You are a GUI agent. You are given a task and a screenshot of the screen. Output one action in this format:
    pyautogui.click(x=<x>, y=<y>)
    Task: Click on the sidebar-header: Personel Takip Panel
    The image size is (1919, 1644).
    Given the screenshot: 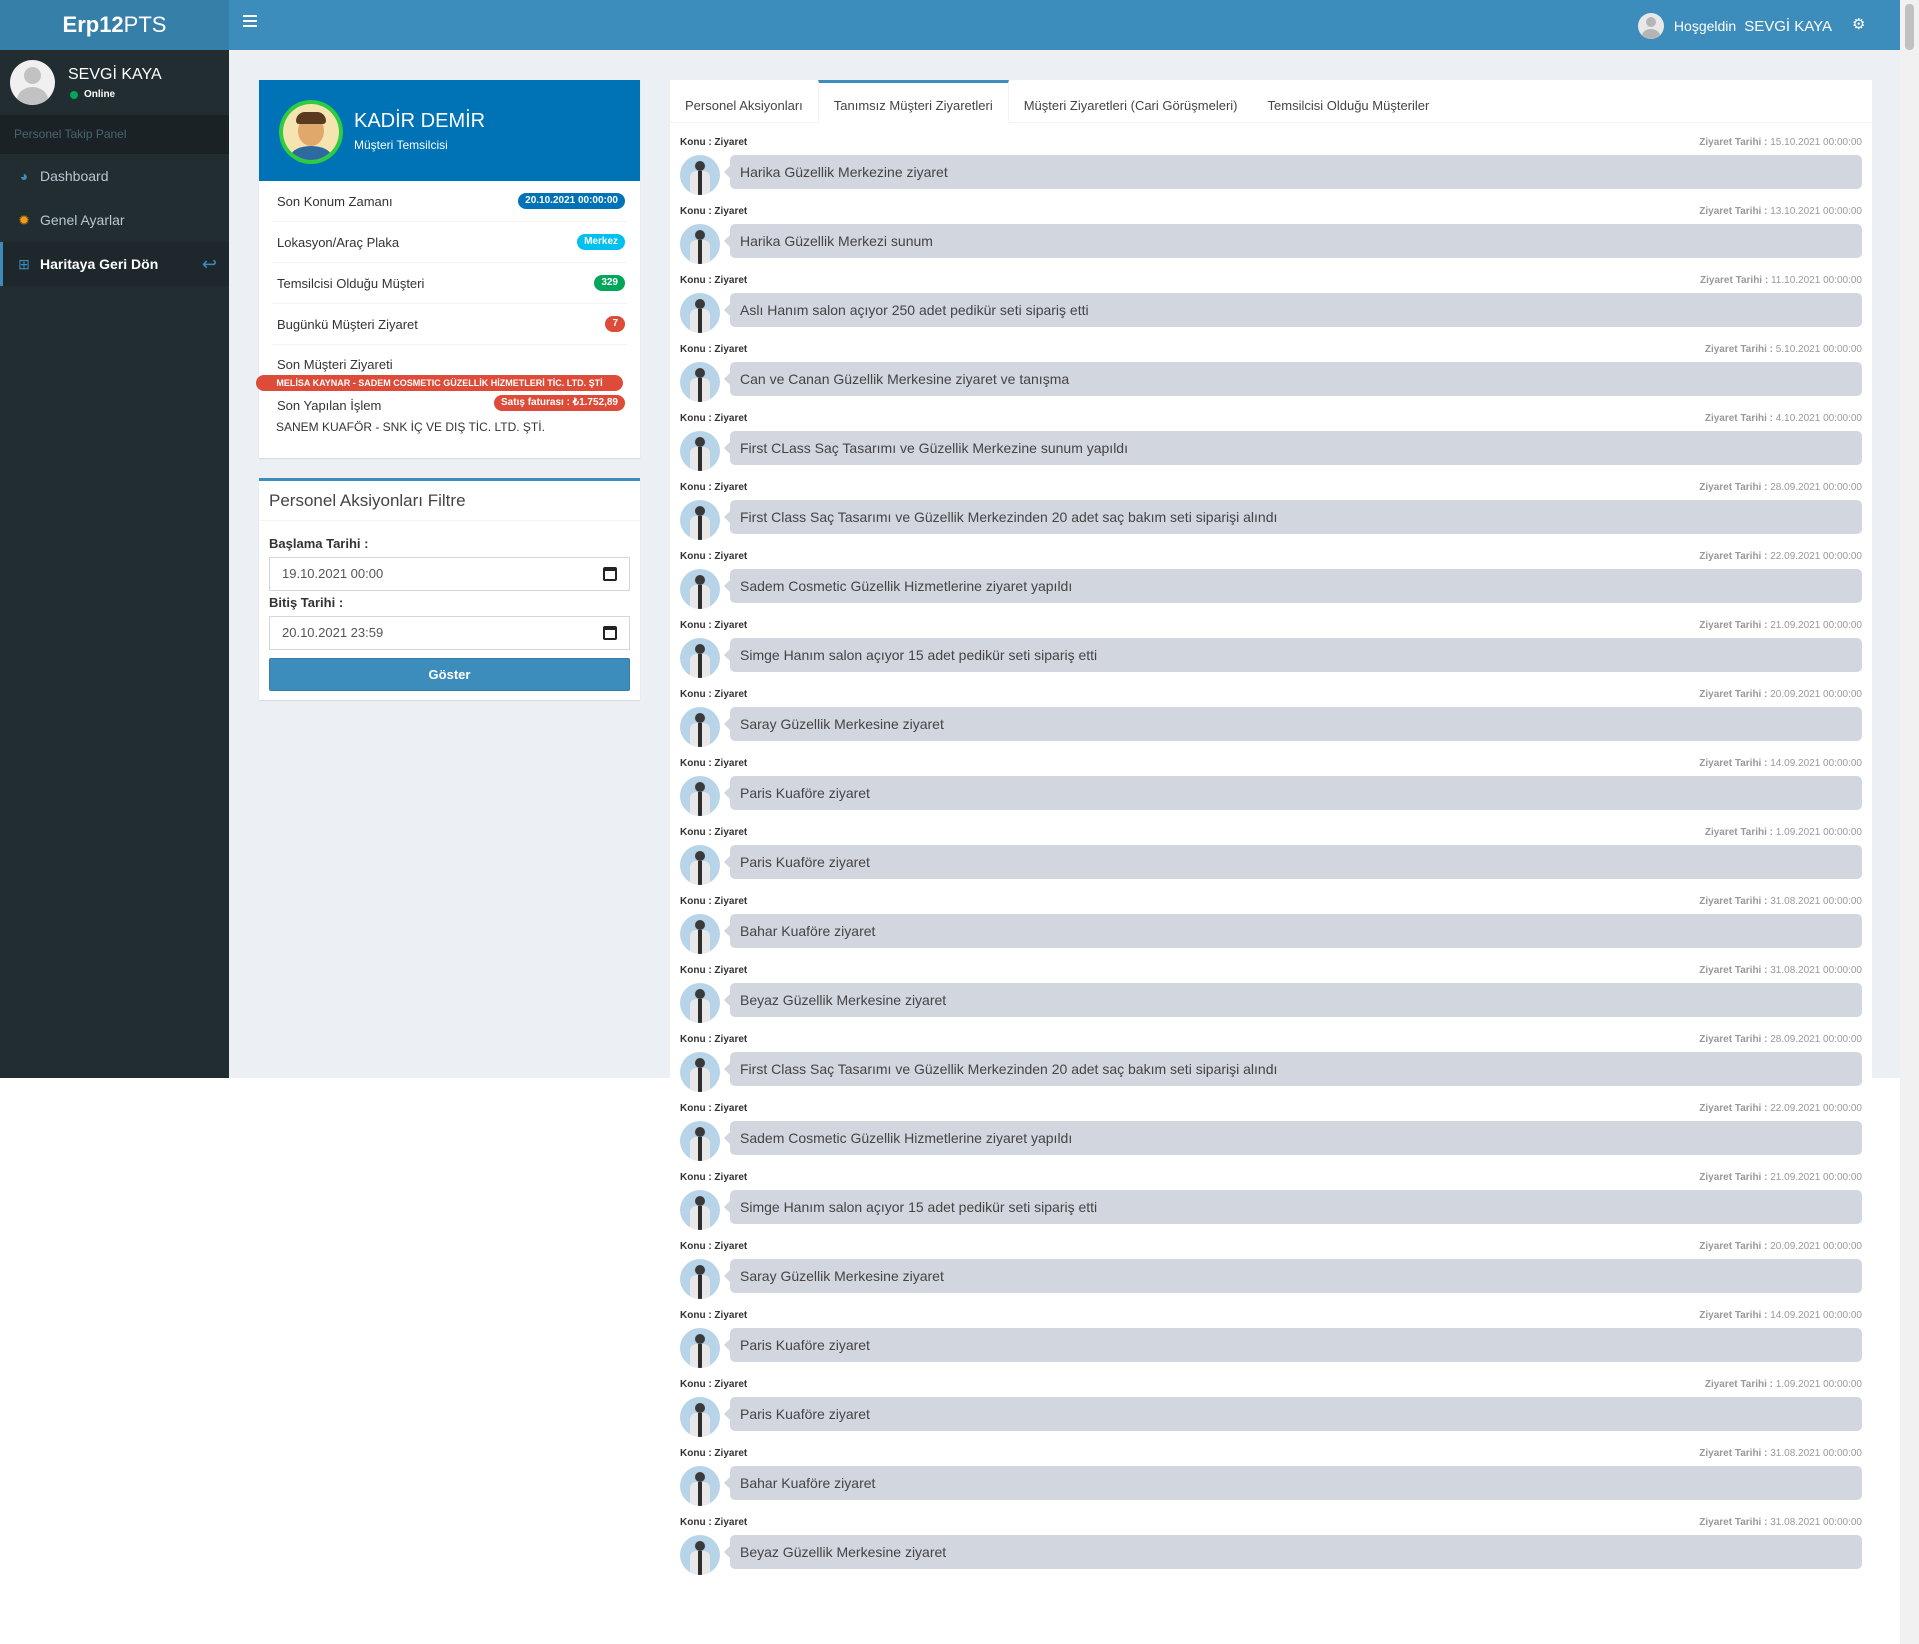 What is the action you would take?
    pyautogui.click(x=114, y=134)
    